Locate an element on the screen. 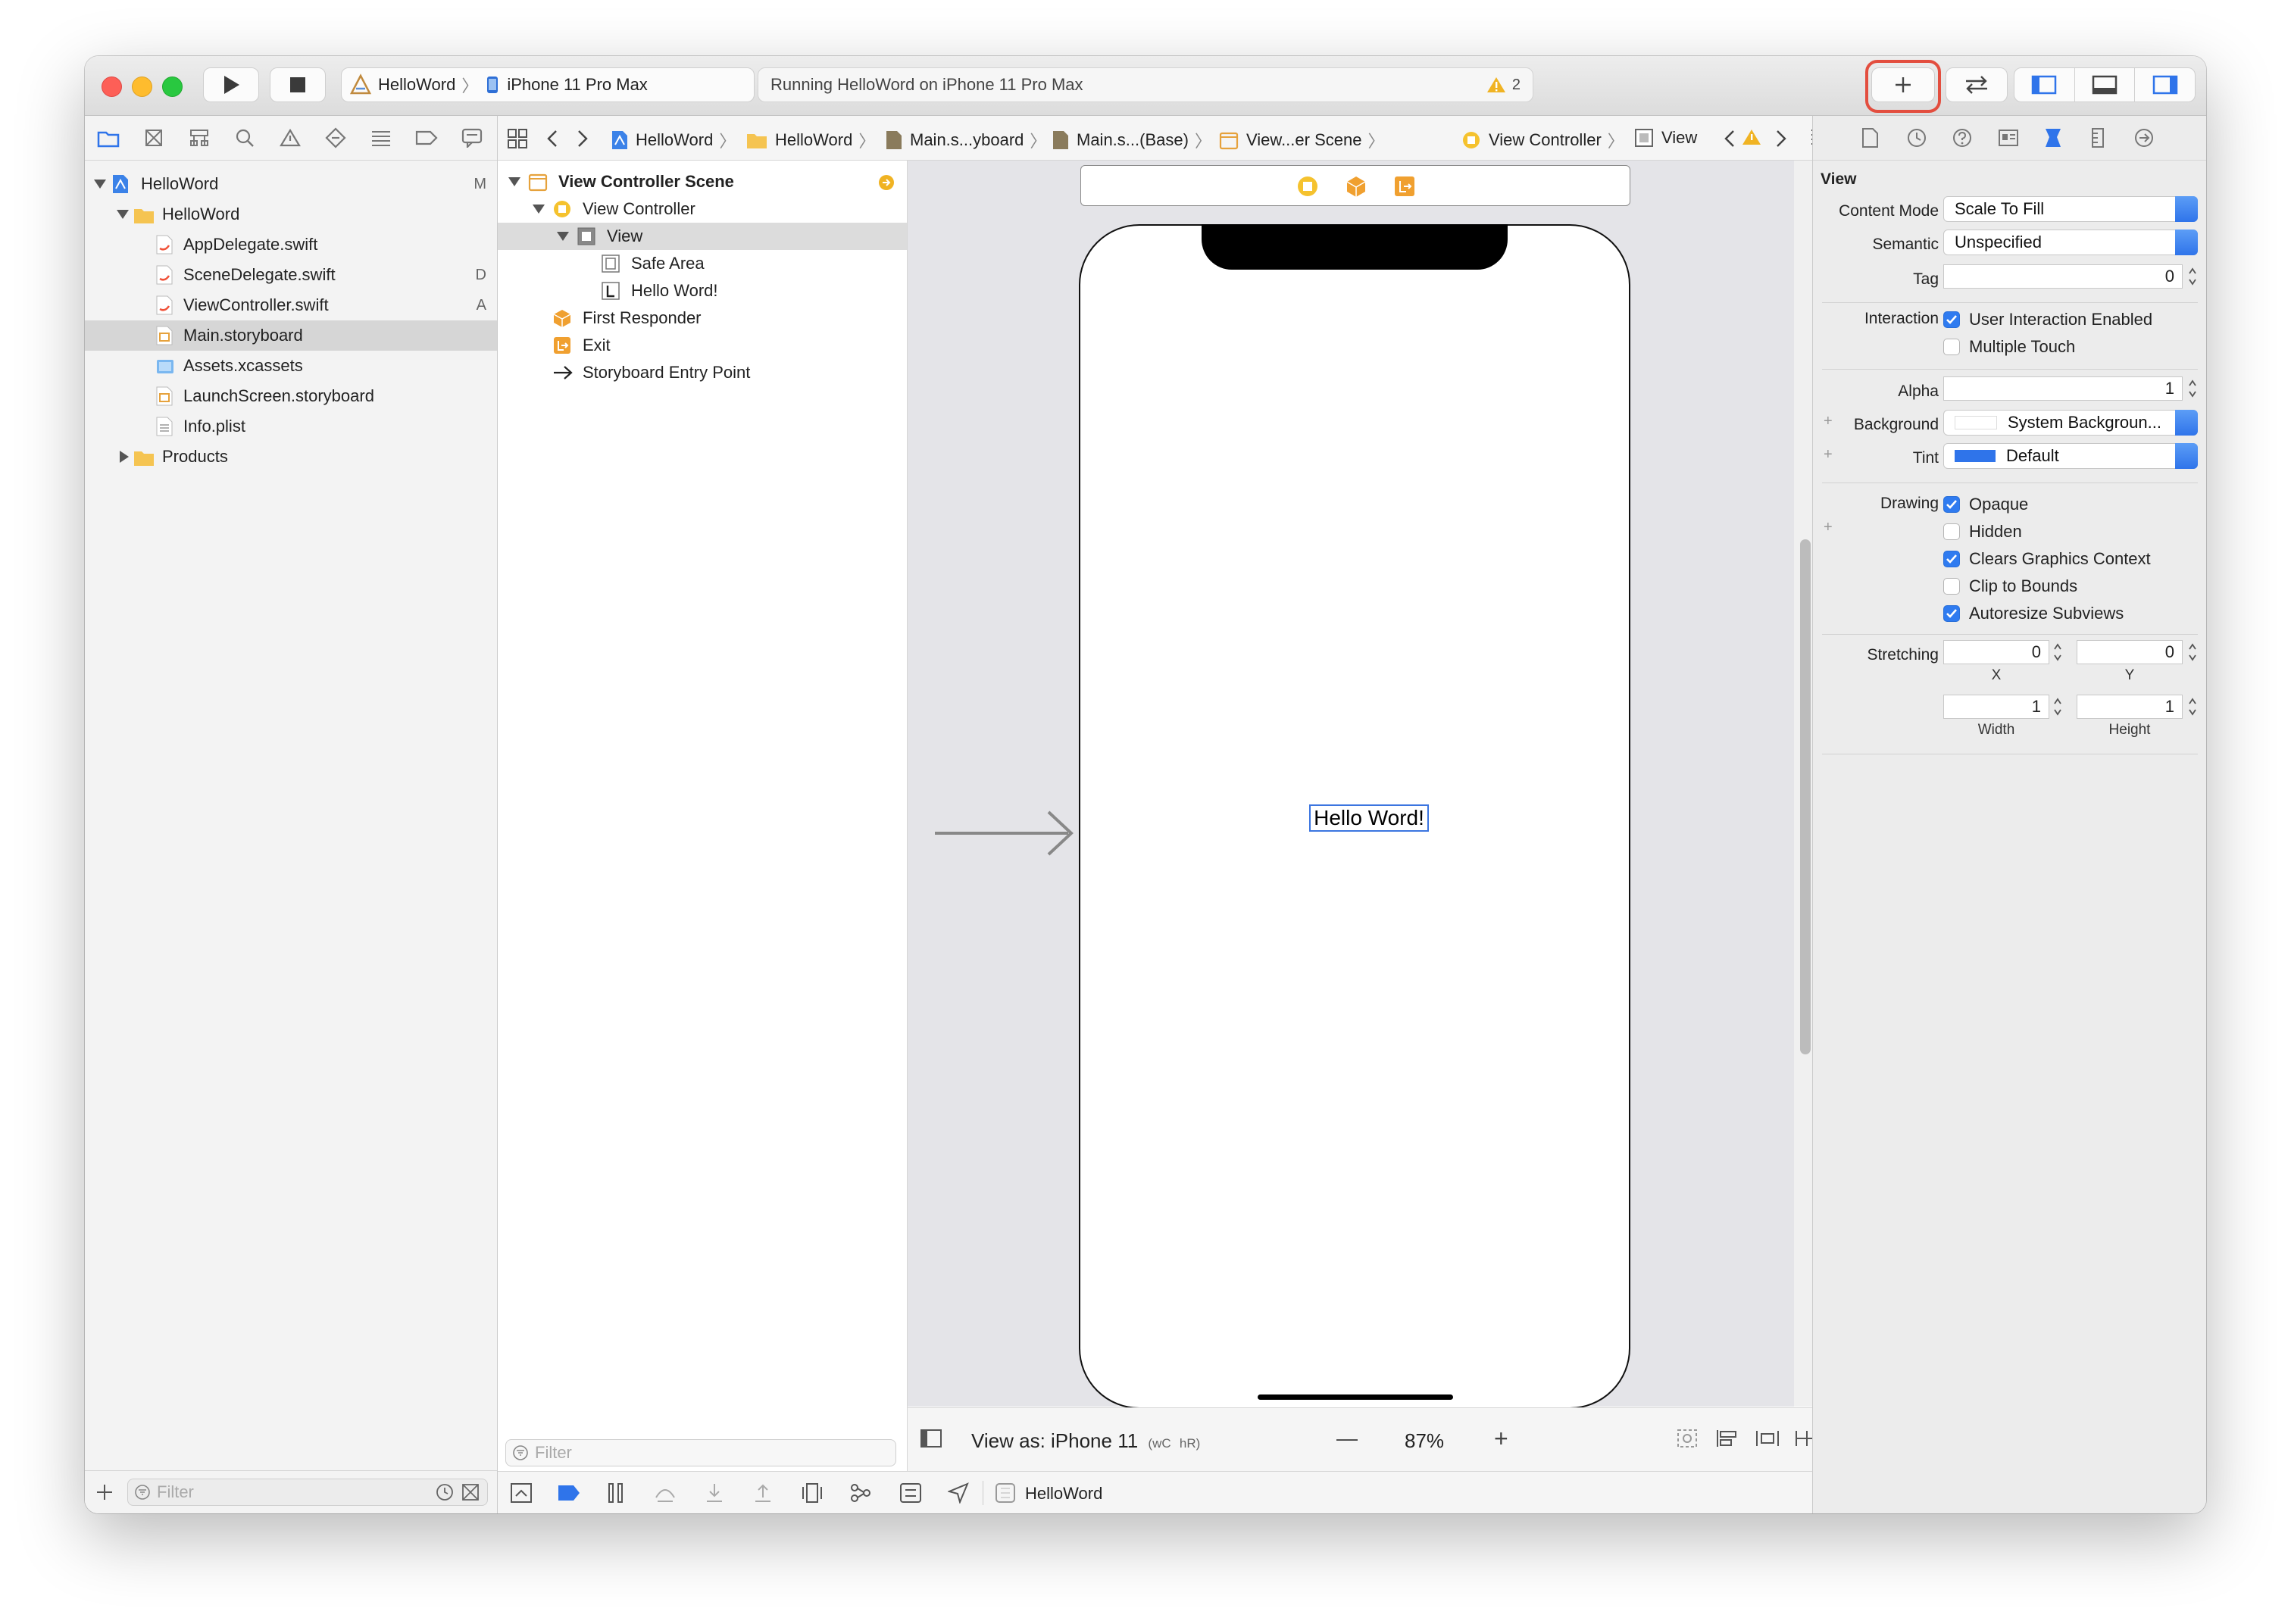  breadcrumb-view-controller: View Controller 〉 is located at coordinates (1543, 140).